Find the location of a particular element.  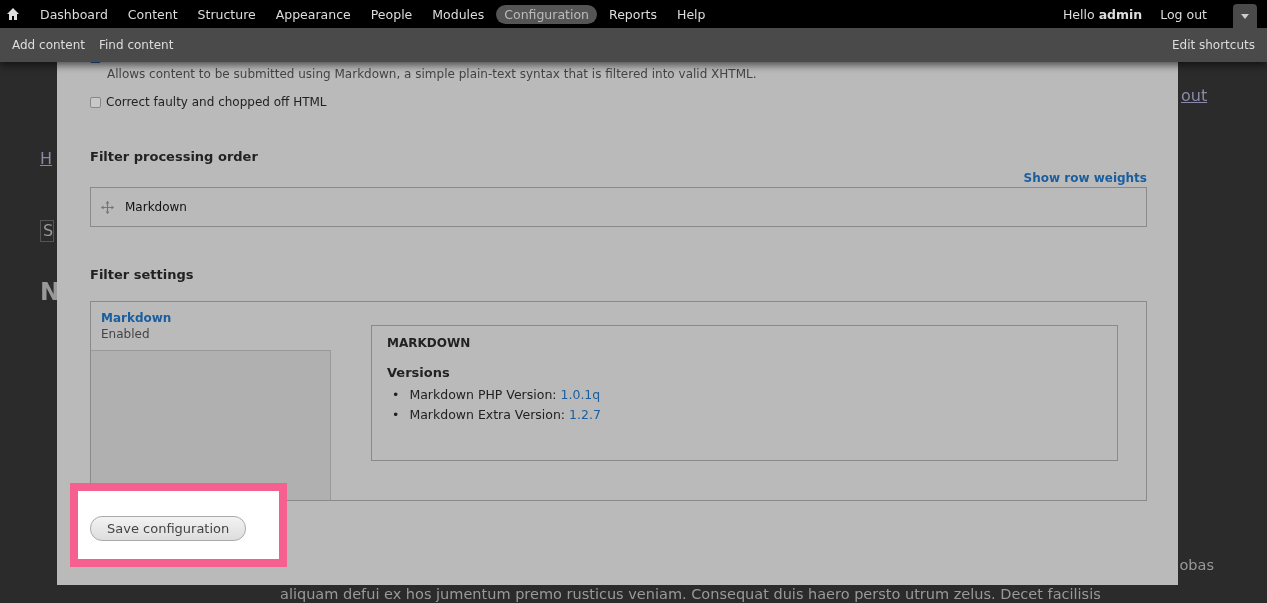

checkbox-label: Correct faulty and chopped off HTML is located at coordinates (216, 102).